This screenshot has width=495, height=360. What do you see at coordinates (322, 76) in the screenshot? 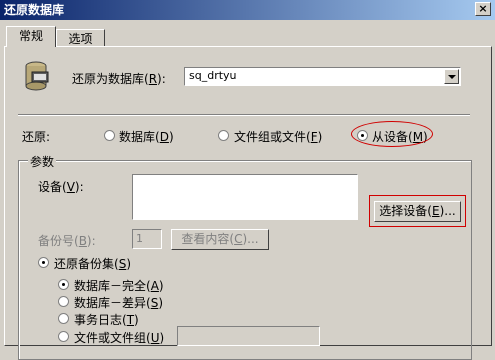
I see `restore-as-database-select: sq_drtyu` at bounding box center [322, 76].